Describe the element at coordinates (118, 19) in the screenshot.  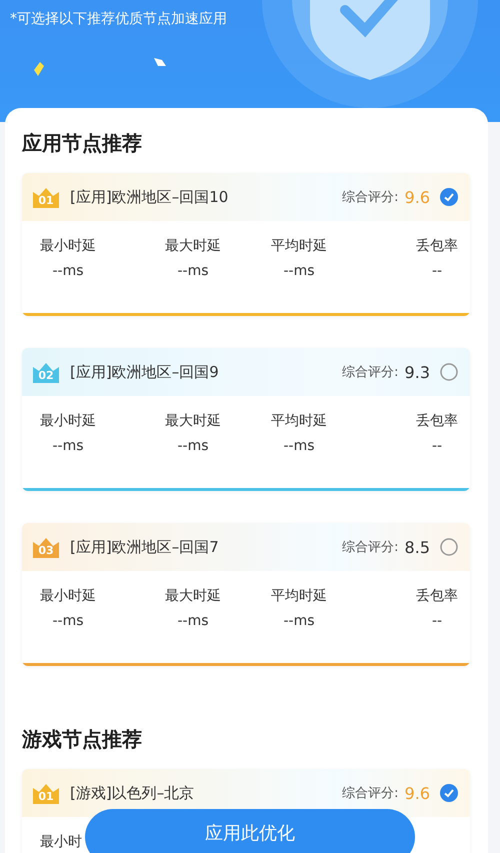
I see `hint-text: *可选择以下推荐优质节点加速应用` at that location.